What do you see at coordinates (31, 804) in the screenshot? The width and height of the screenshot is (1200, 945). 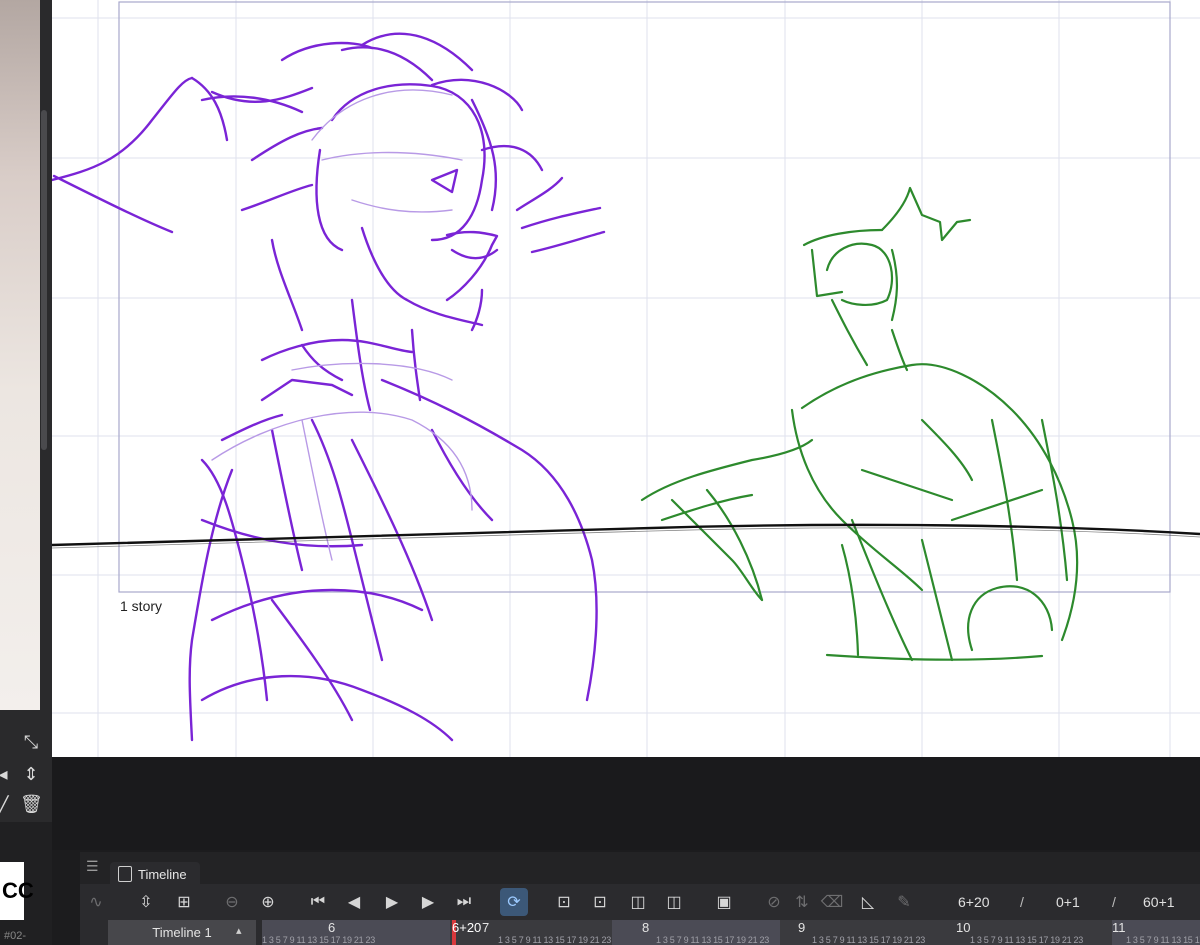 I see `trash-icon: 🗑` at bounding box center [31, 804].